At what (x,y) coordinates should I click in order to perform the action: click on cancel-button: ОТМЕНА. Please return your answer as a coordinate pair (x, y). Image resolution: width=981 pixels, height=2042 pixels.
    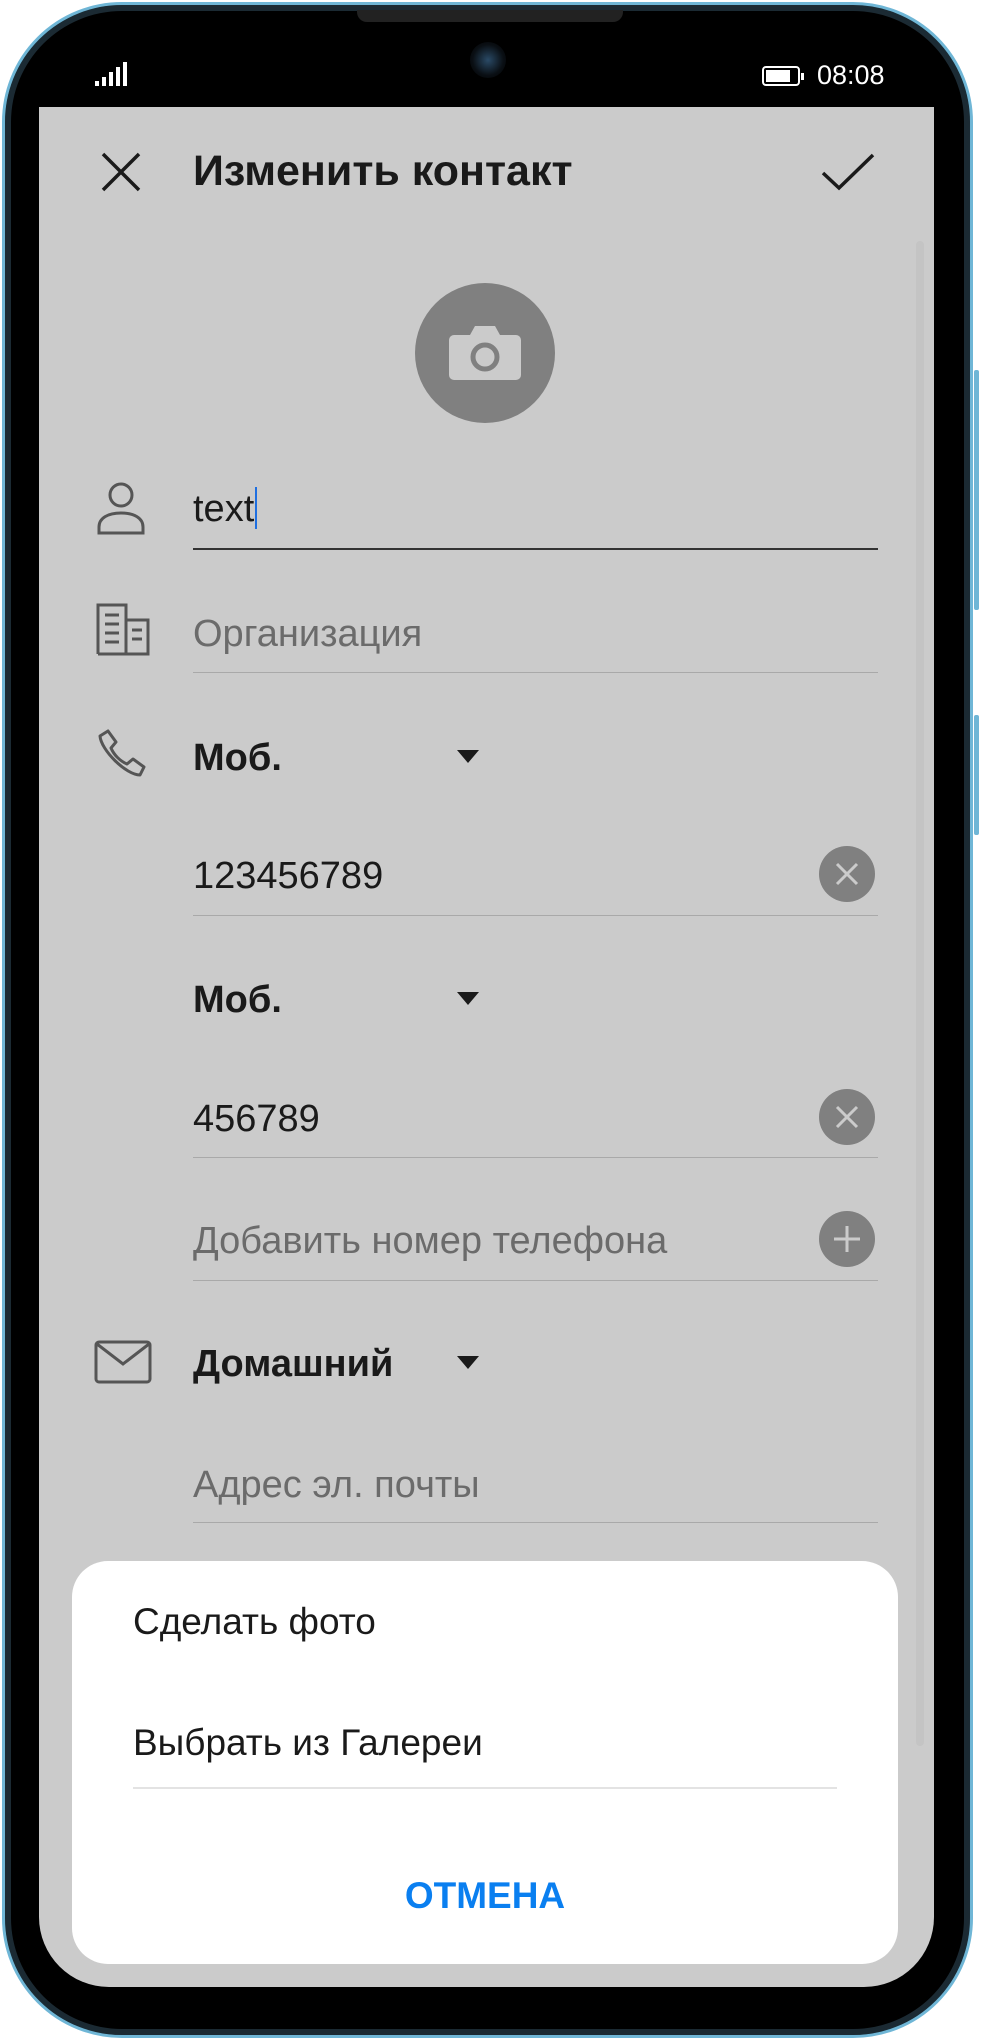
    Looking at the image, I should click on (485, 1896).